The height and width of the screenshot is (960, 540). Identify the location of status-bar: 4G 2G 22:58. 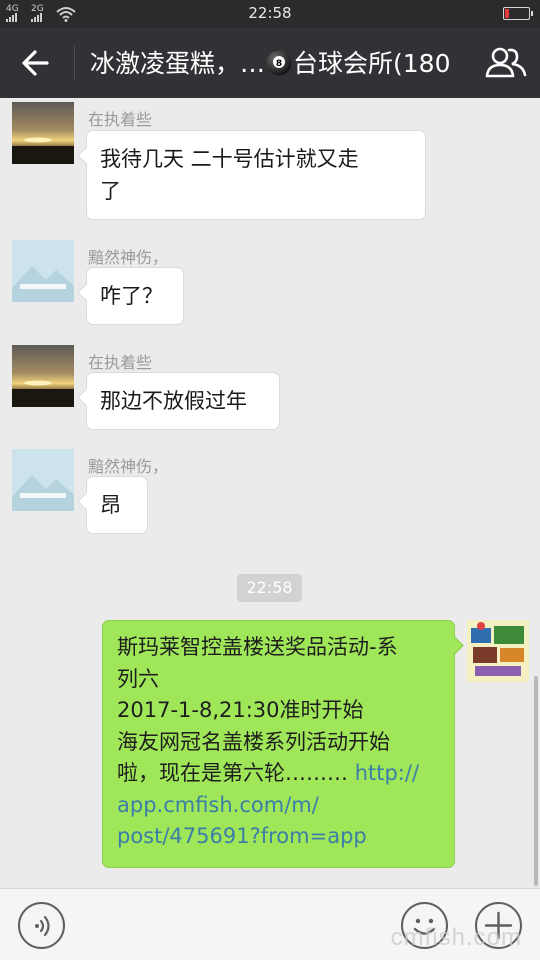
(270, 14).